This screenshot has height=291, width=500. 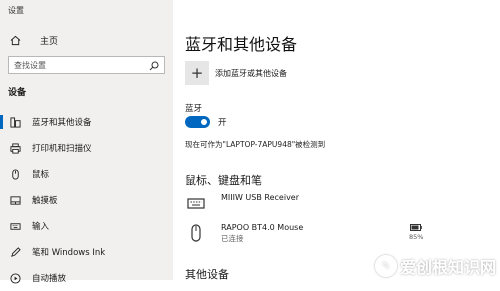 I want to click on device-usb-receiver: MIIIW USB Receiver, so click(x=242, y=203).